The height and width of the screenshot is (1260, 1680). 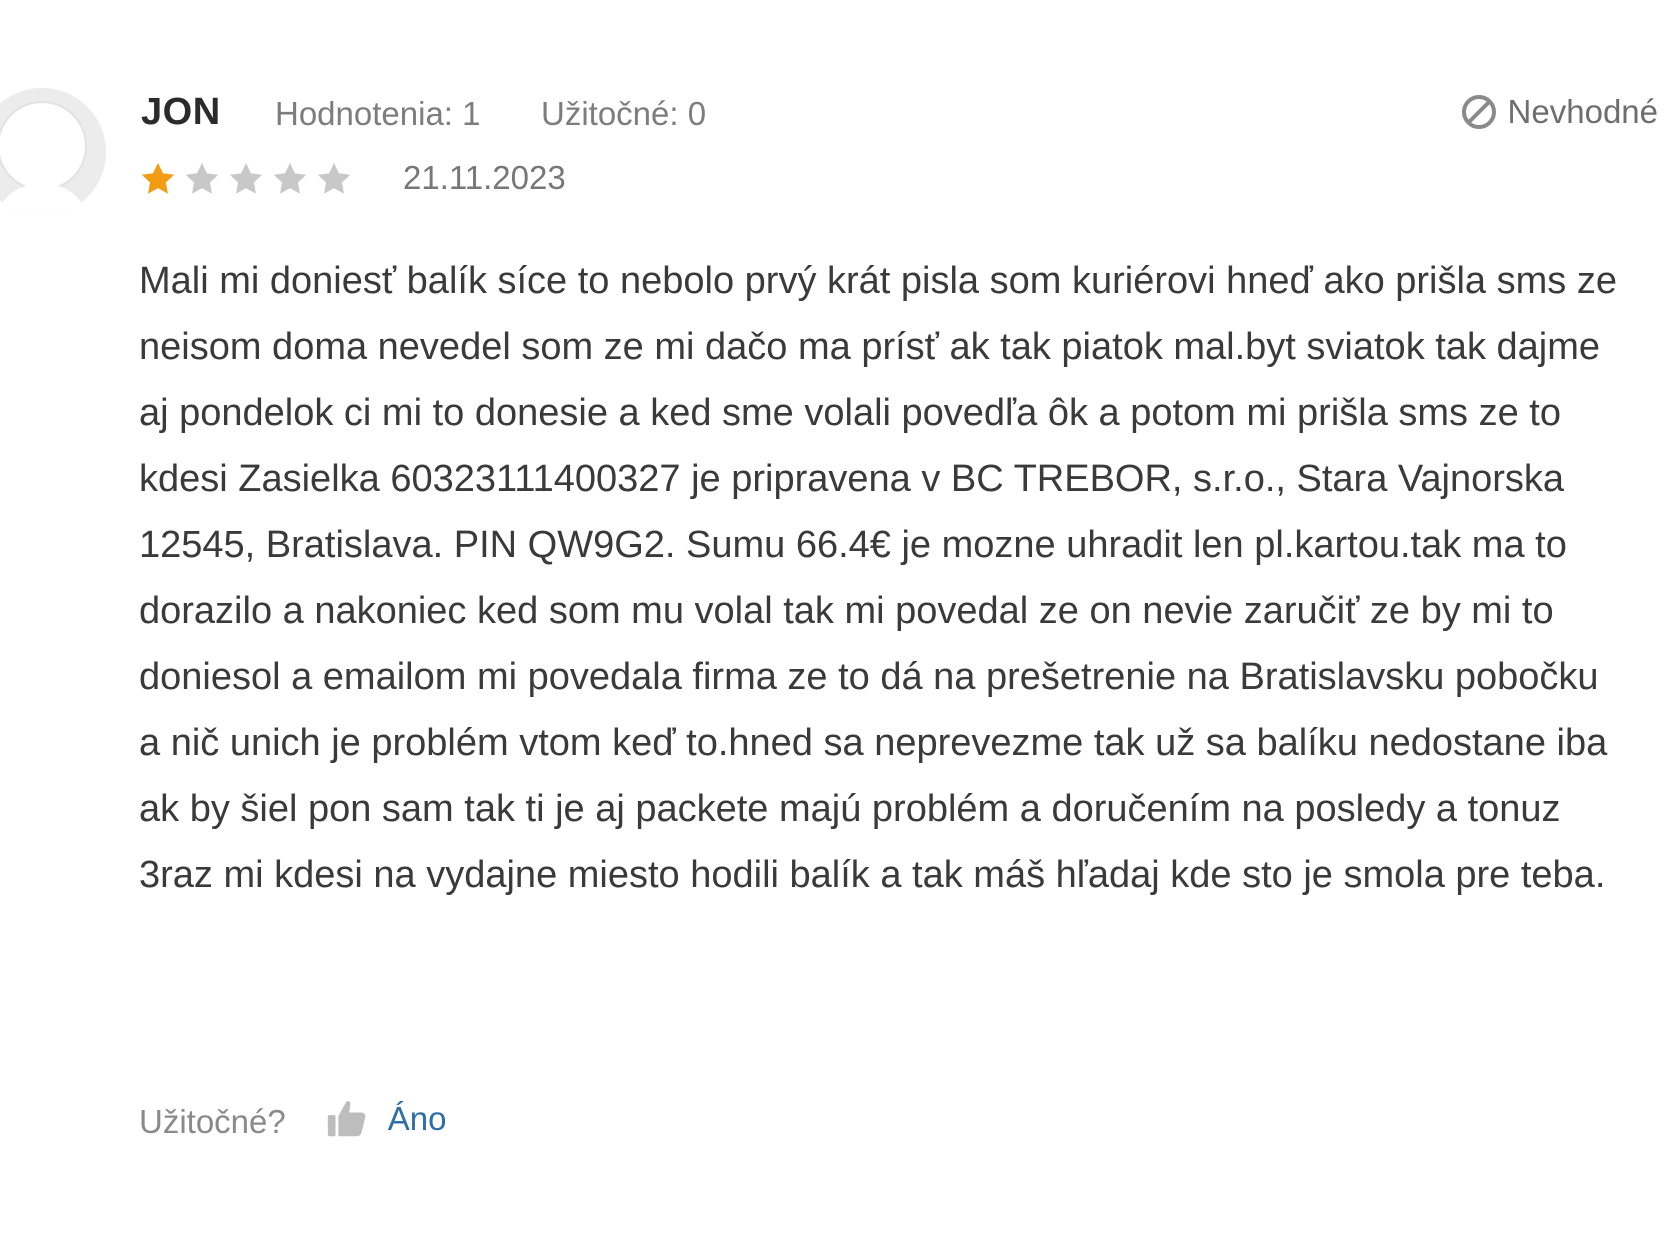 I want to click on review-date: 21.11.2023, so click(x=484, y=177).